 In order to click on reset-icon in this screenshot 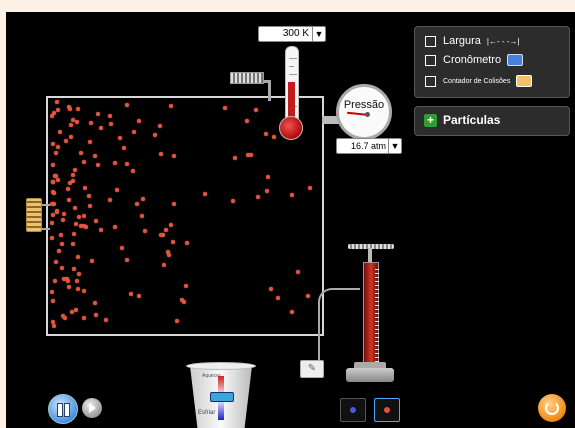, I will do `click(552, 408)`.